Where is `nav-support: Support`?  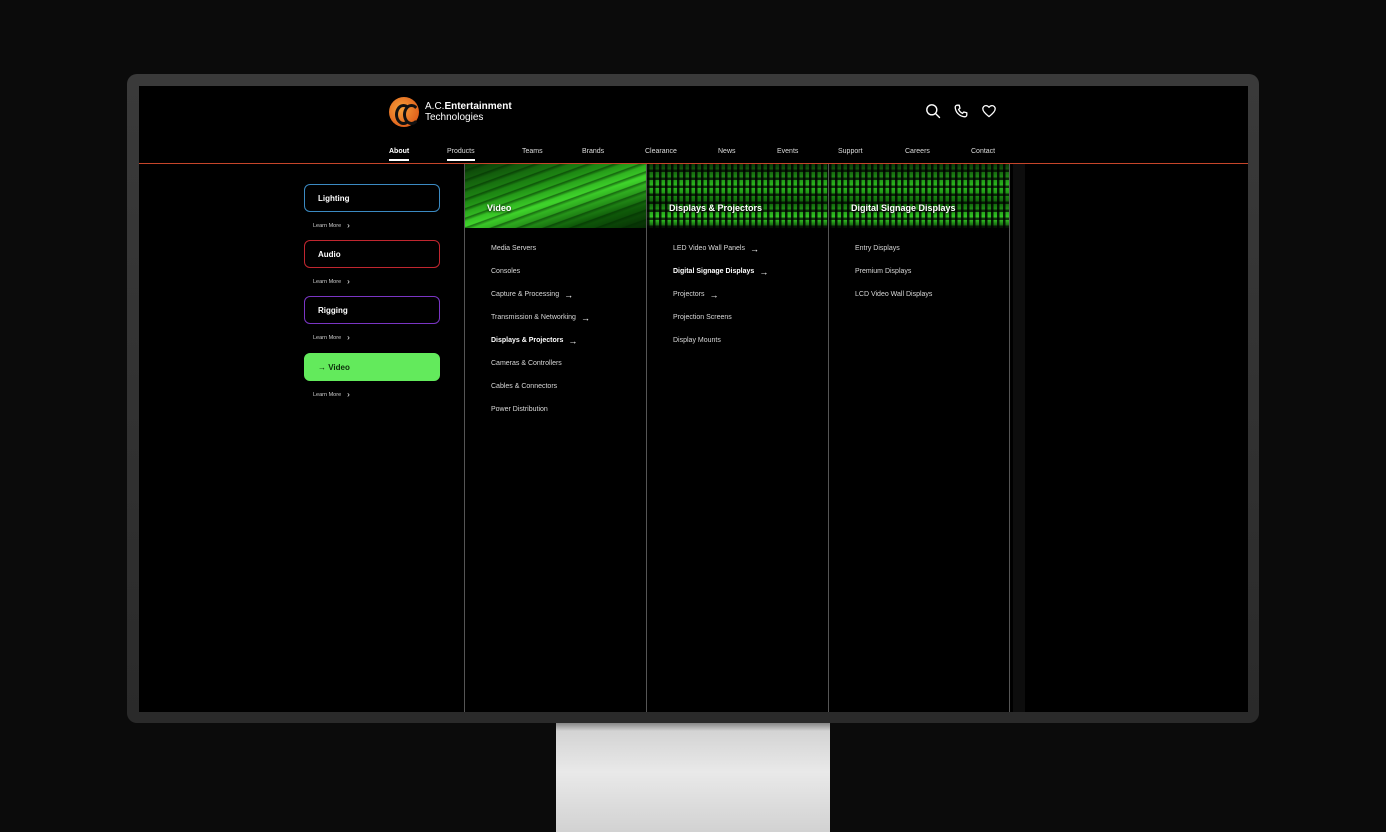
nav-support: Support is located at coordinates (850, 153).